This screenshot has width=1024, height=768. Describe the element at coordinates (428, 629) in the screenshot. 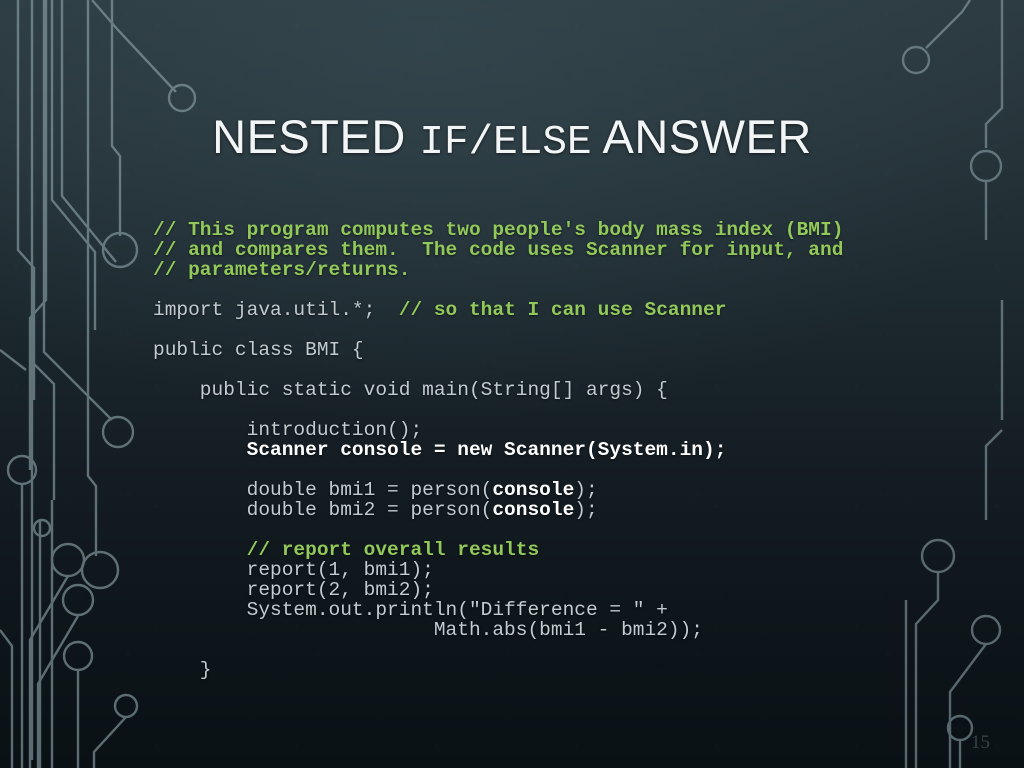

I see `code-span-plain: Math.abs(bmi1 - bmi2));` at that location.